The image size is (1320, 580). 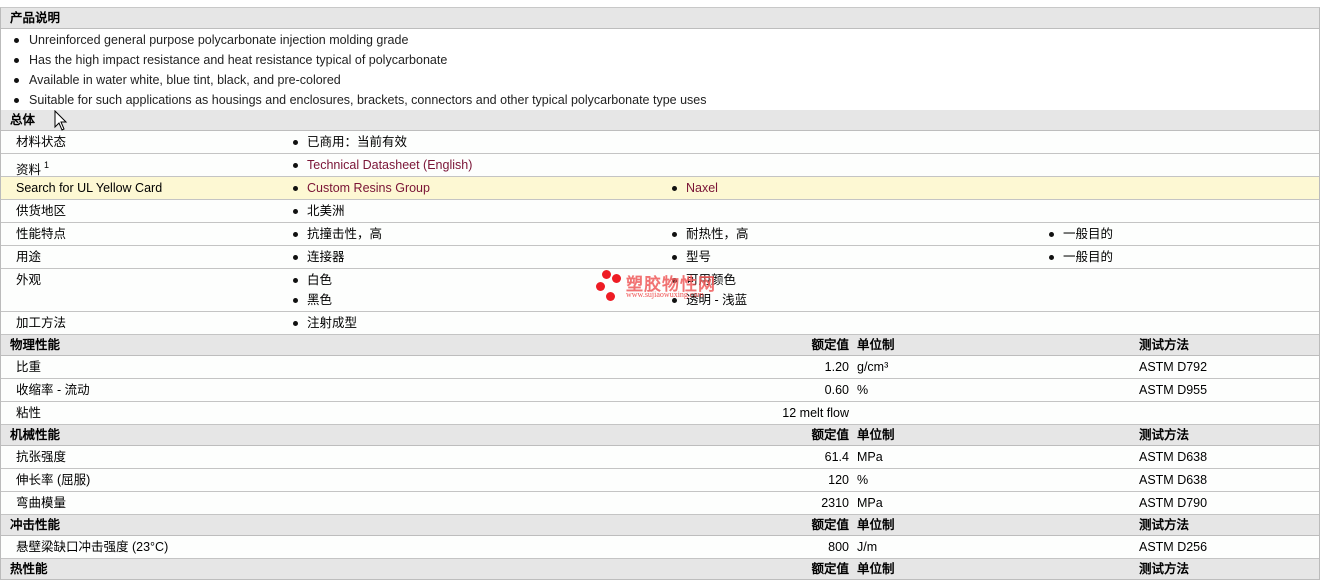 I want to click on row-value: 120, so click(x=838, y=480).